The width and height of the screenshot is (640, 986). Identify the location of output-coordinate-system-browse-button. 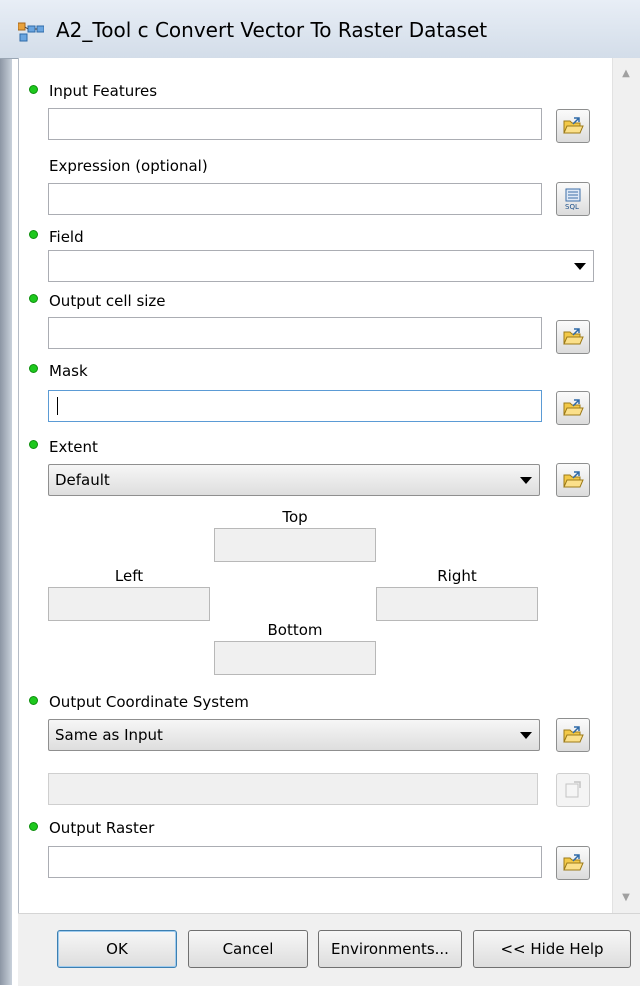
(573, 735).